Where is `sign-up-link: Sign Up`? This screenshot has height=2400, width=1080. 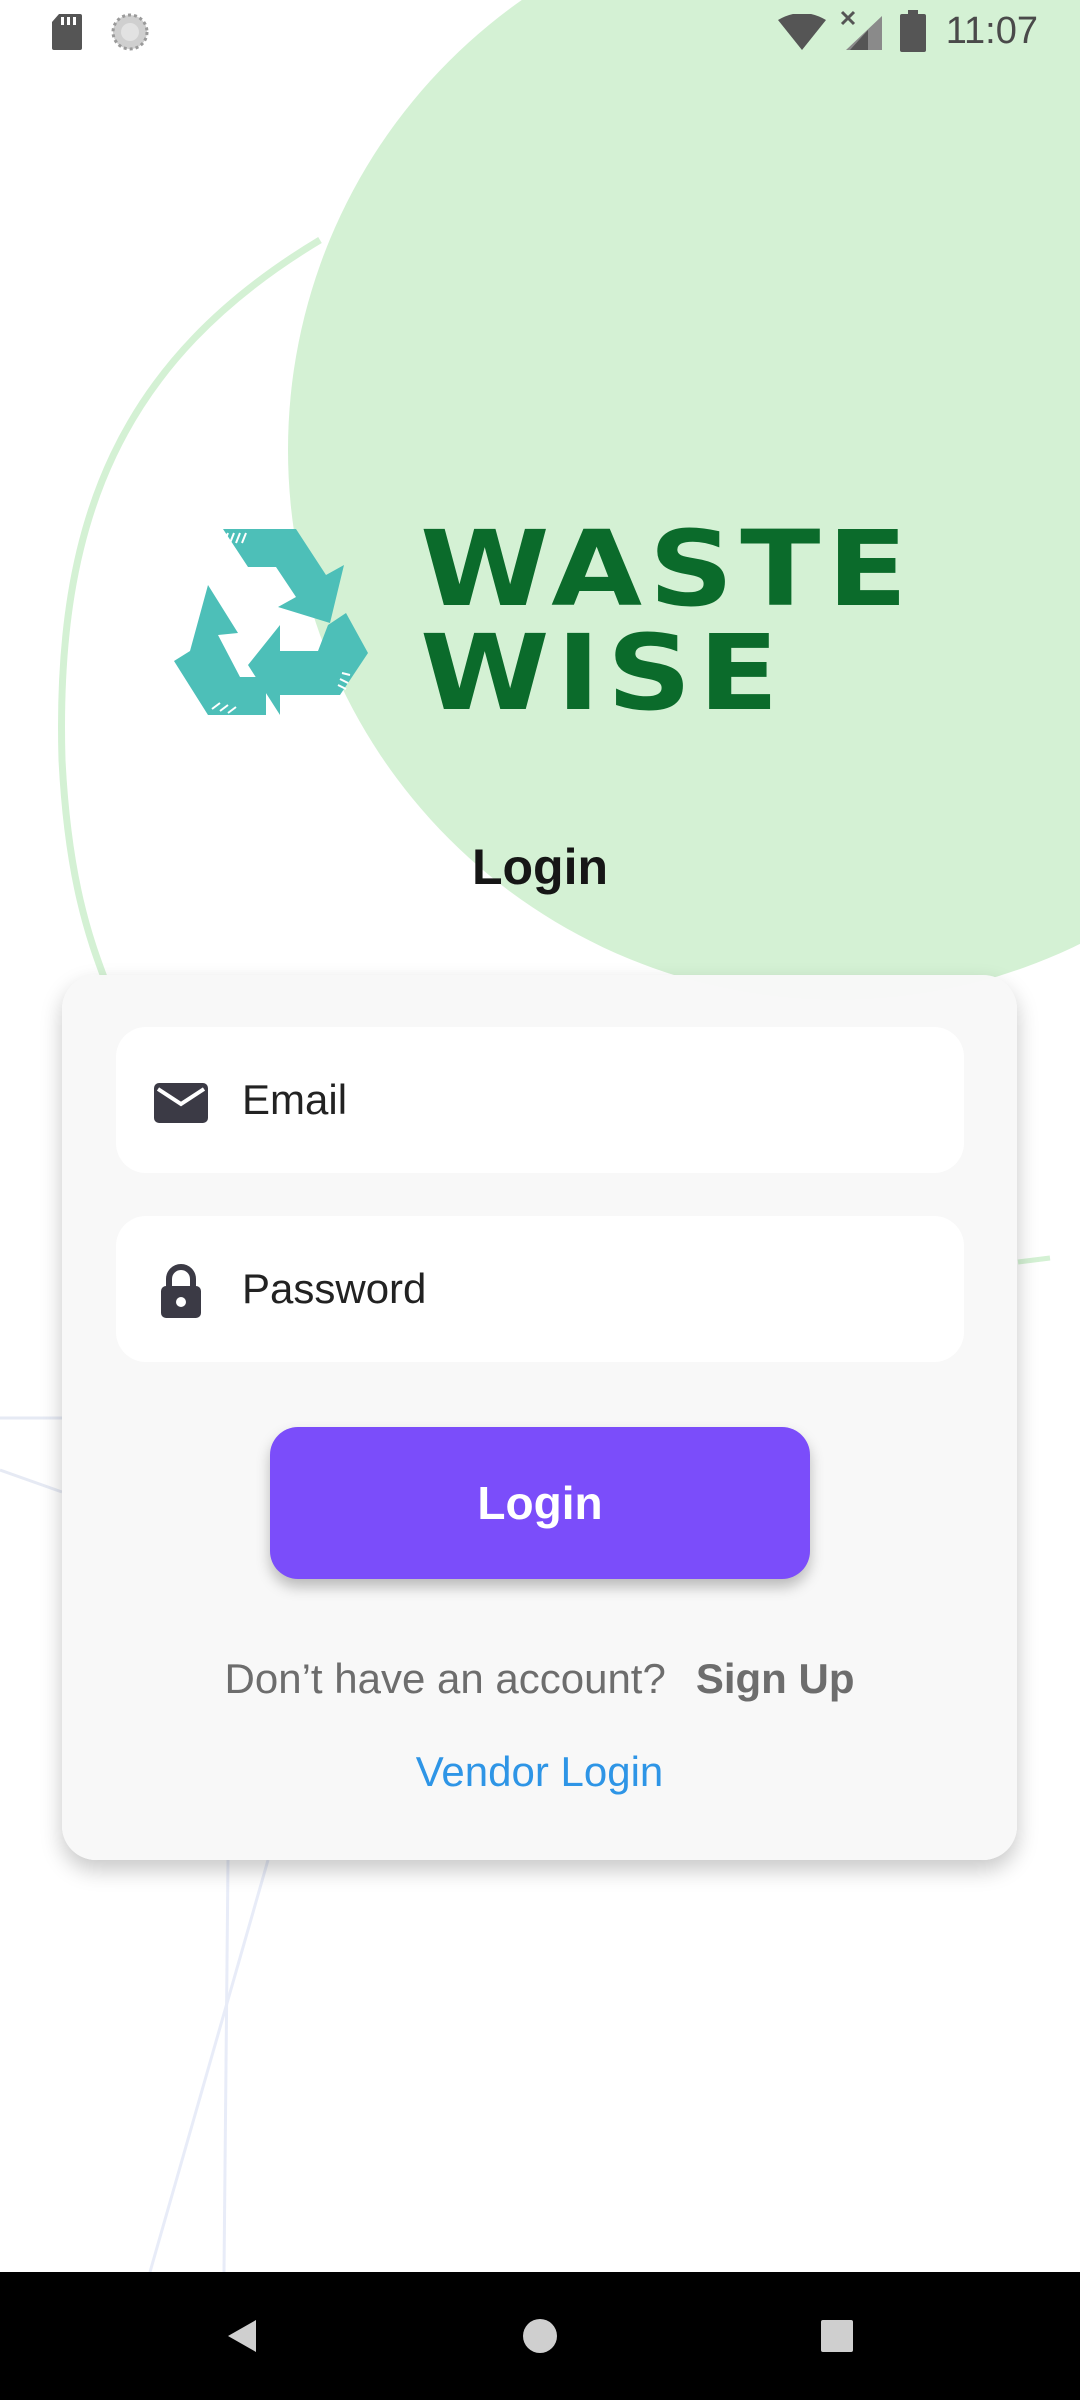 sign-up-link: Sign Up is located at coordinates (775, 1678).